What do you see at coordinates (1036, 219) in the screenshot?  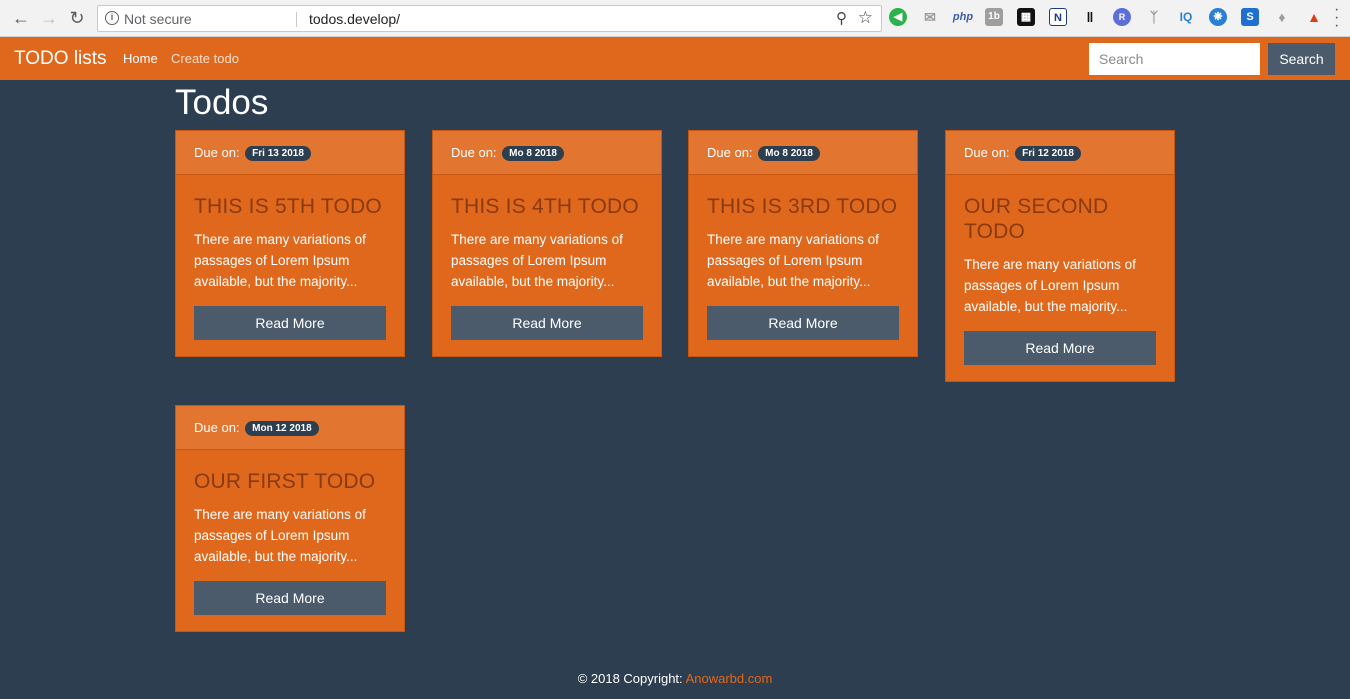 I see `card-title: Our second todo` at bounding box center [1036, 219].